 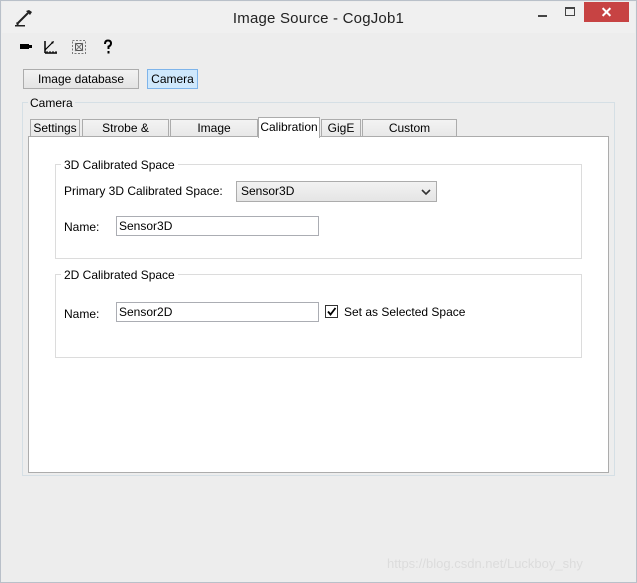 What do you see at coordinates (217, 312) in the screenshot?
I see `name-2d-input: Sensor2D` at bounding box center [217, 312].